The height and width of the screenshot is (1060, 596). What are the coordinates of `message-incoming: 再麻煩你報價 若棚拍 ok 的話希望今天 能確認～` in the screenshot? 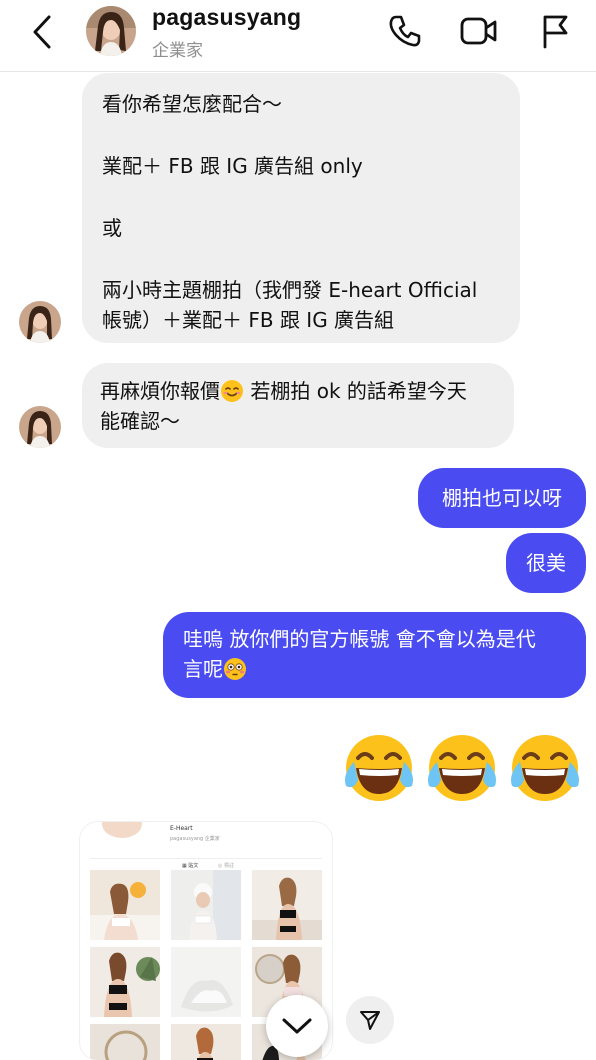 It's located at (298, 405).